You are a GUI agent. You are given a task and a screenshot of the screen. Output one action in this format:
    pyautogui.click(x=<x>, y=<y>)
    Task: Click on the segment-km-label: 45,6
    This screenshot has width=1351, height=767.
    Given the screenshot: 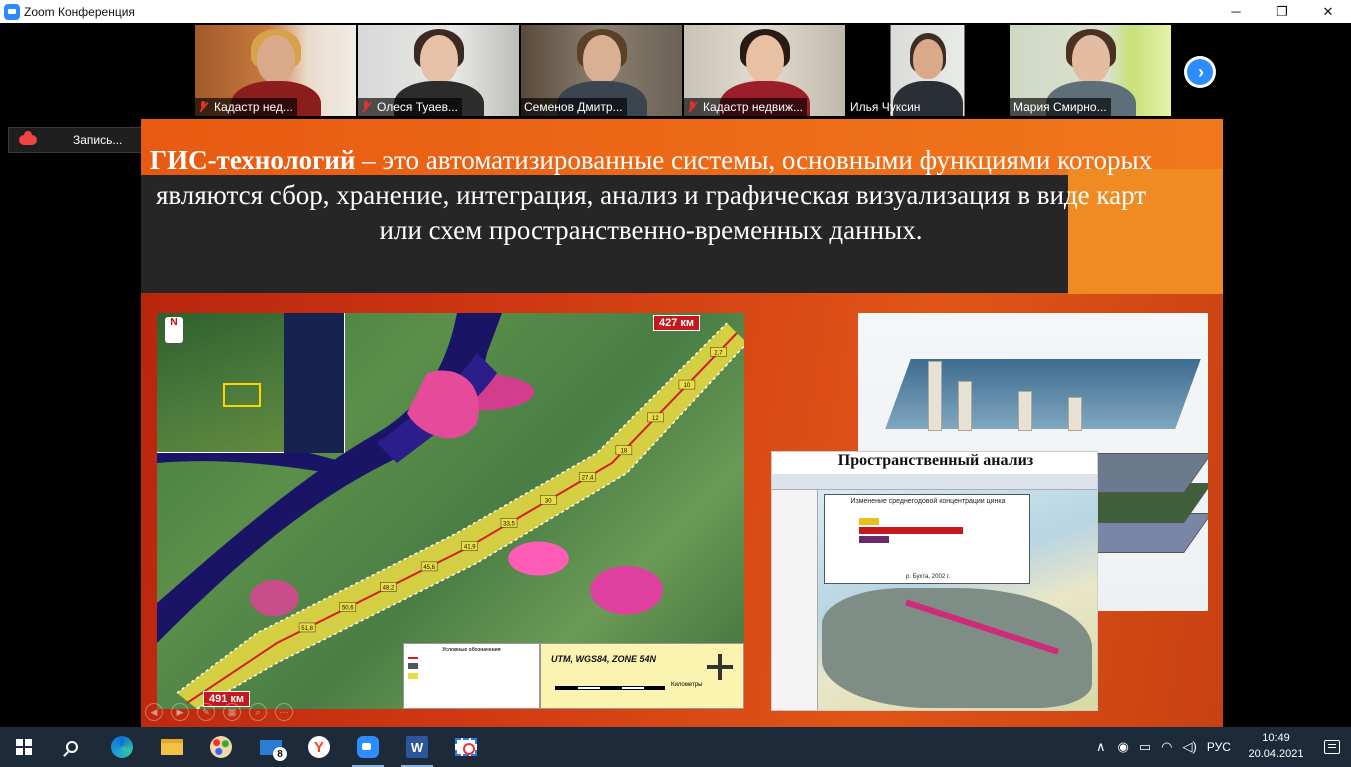 What is the action you would take?
    pyautogui.click(x=429, y=568)
    